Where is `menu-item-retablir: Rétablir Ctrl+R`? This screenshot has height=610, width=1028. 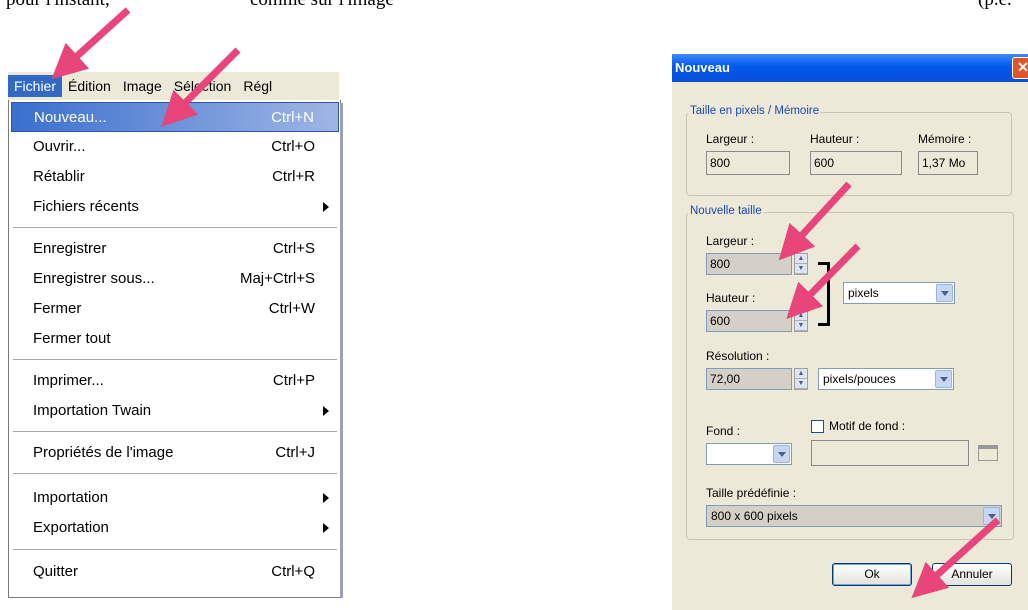
menu-item-retablir: Rétablir Ctrl+R is located at coordinates (175, 177).